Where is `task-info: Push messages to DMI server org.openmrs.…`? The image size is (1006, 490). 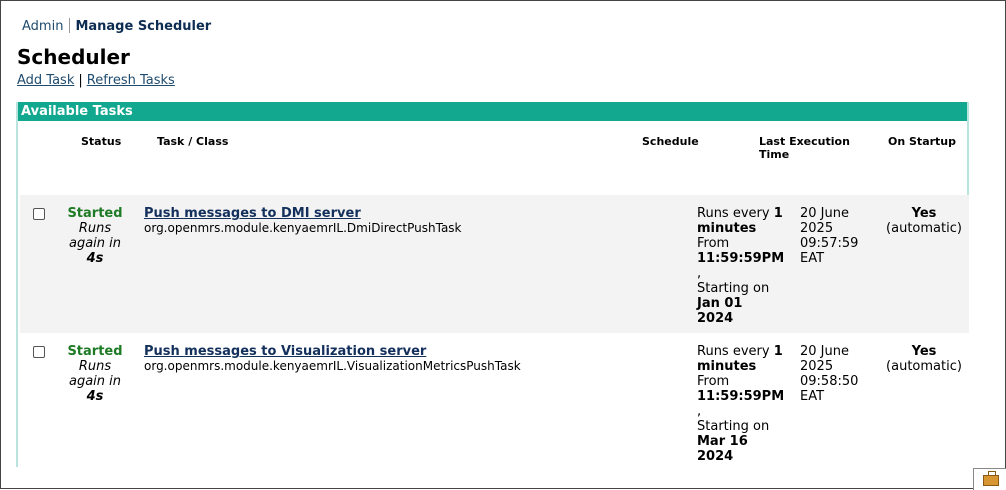 task-info: Push messages to DMI server org.openmrs.… is located at coordinates (414, 221).